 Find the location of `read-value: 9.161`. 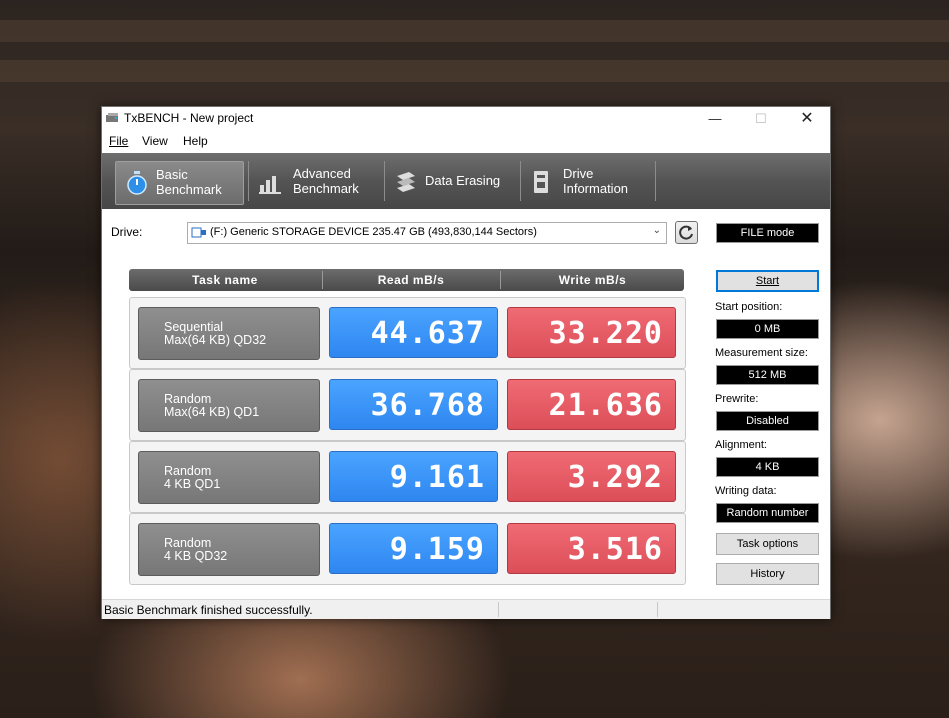

read-value: 9.161 is located at coordinates (413, 476).